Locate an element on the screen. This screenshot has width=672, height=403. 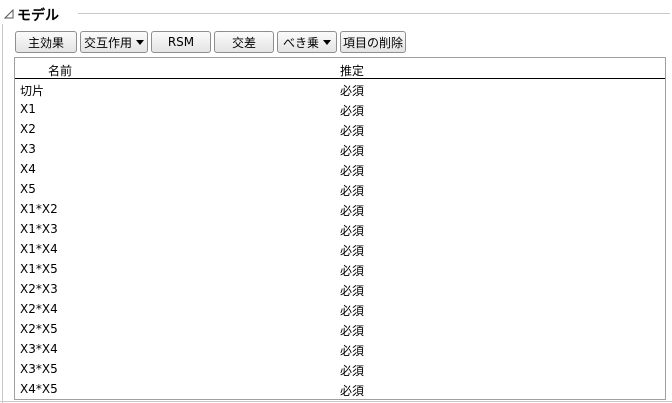
table-row: X2*X5 必須 is located at coordinates (340, 329).